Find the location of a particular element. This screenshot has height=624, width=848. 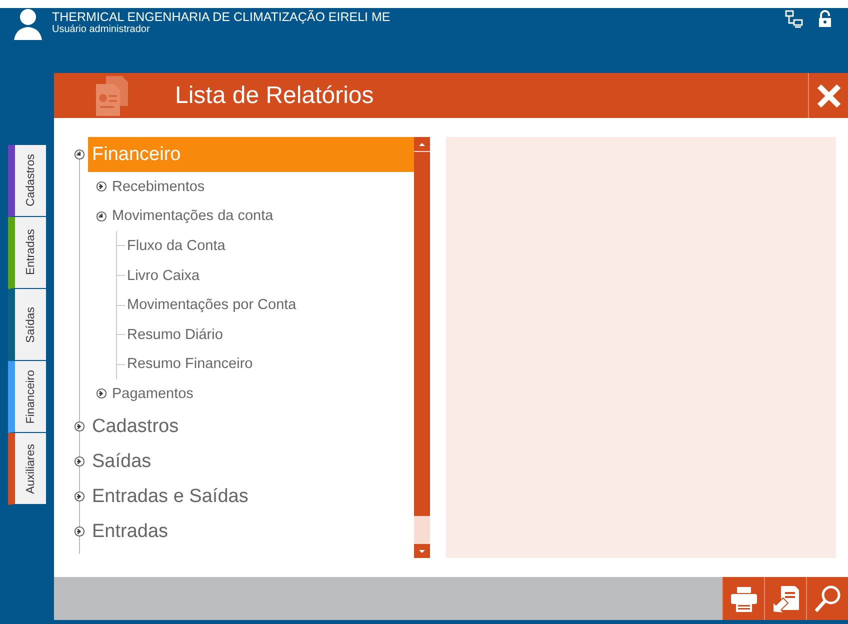

user-role: Usuário administrador is located at coordinates (101, 29).